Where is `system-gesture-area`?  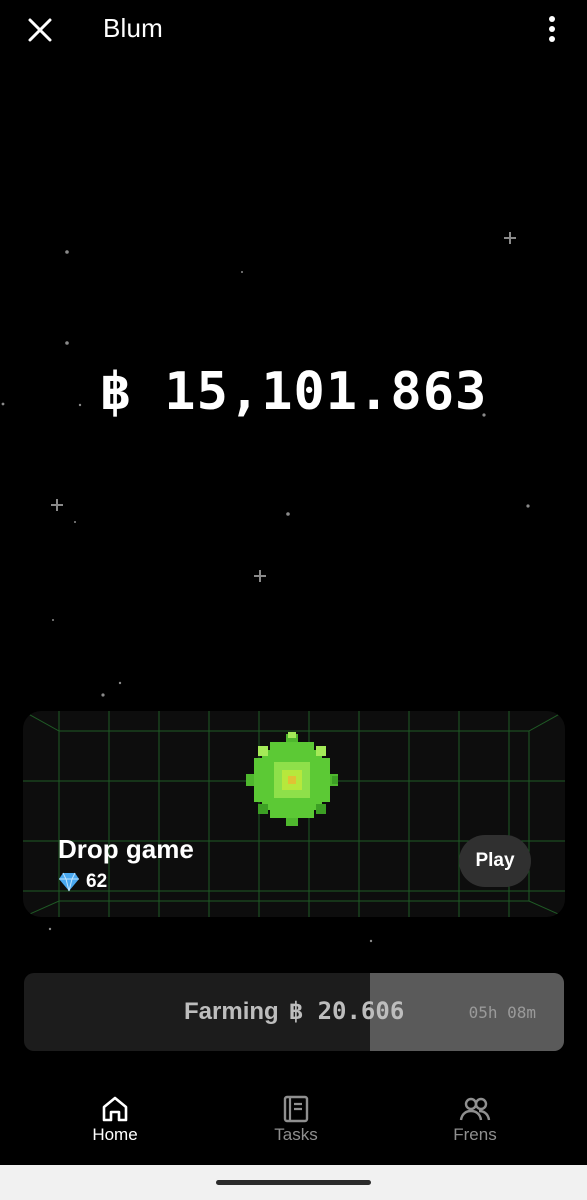
system-gesture-area is located at coordinates (293, 1182).